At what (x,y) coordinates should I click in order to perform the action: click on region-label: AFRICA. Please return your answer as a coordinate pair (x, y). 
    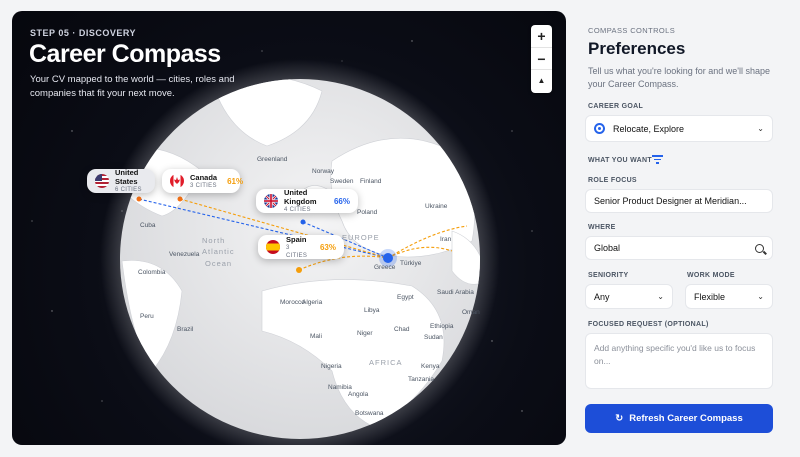
    Looking at the image, I should click on (386, 362).